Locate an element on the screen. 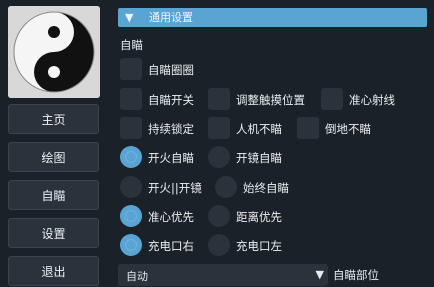 Image resolution: width=434 pixels, height=287 pixels. checkbox-label: 准心射线 is located at coordinates (372, 100).